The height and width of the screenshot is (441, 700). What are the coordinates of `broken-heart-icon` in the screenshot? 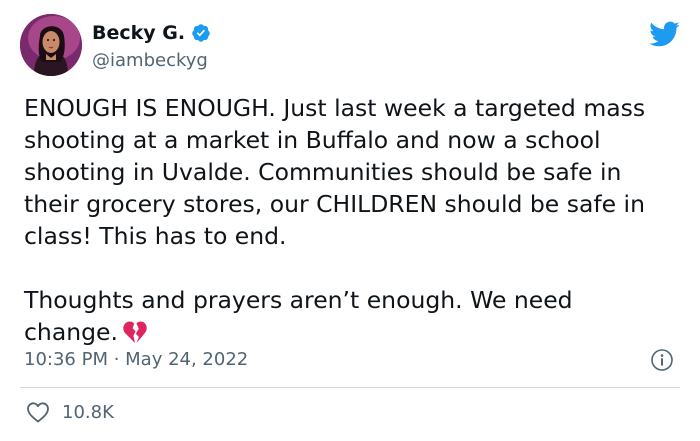 It's located at (135, 332).